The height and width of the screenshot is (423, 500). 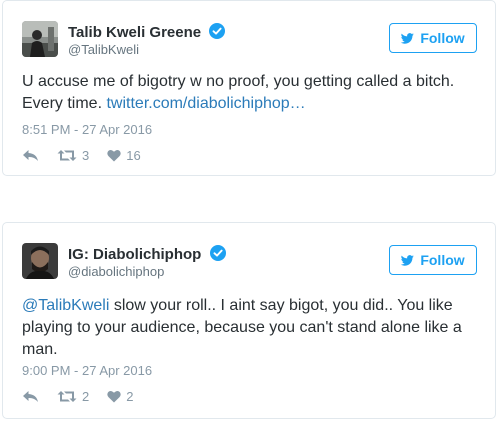 I want to click on mention-link: @TalibKweli, so click(x=65, y=305).